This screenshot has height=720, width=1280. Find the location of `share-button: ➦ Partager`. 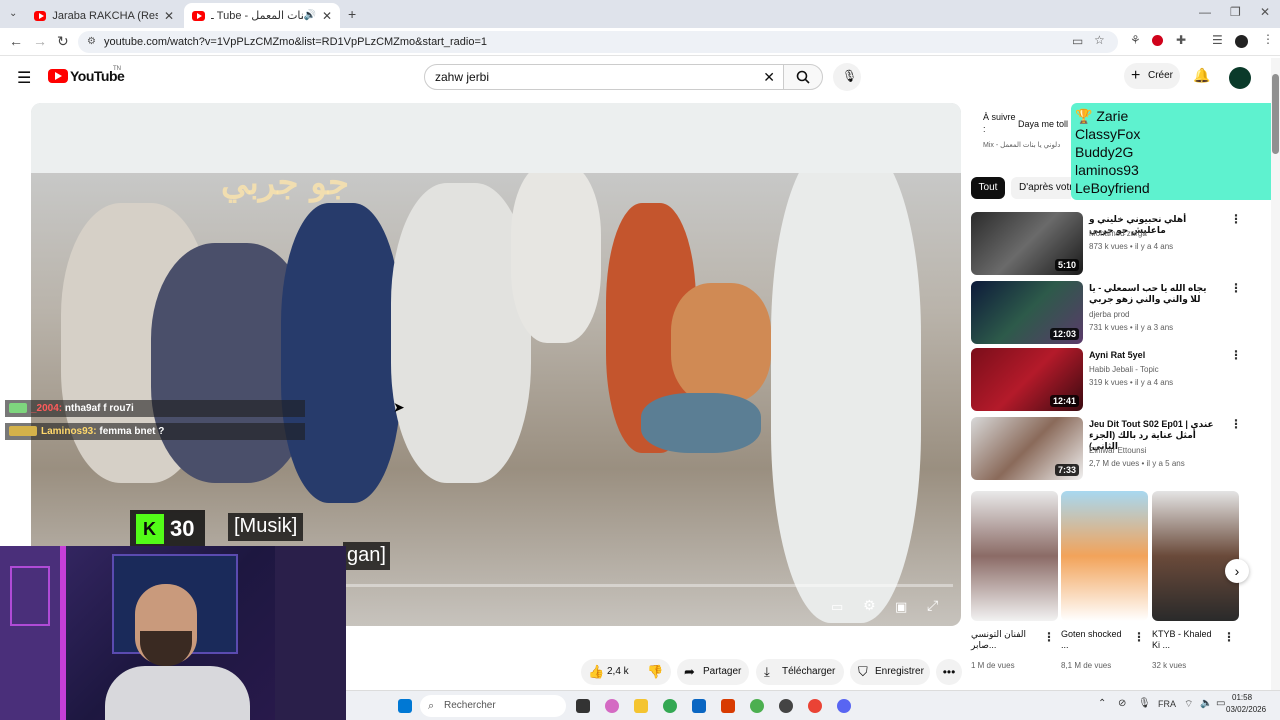

share-button: ➦ Partager is located at coordinates (713, 672).